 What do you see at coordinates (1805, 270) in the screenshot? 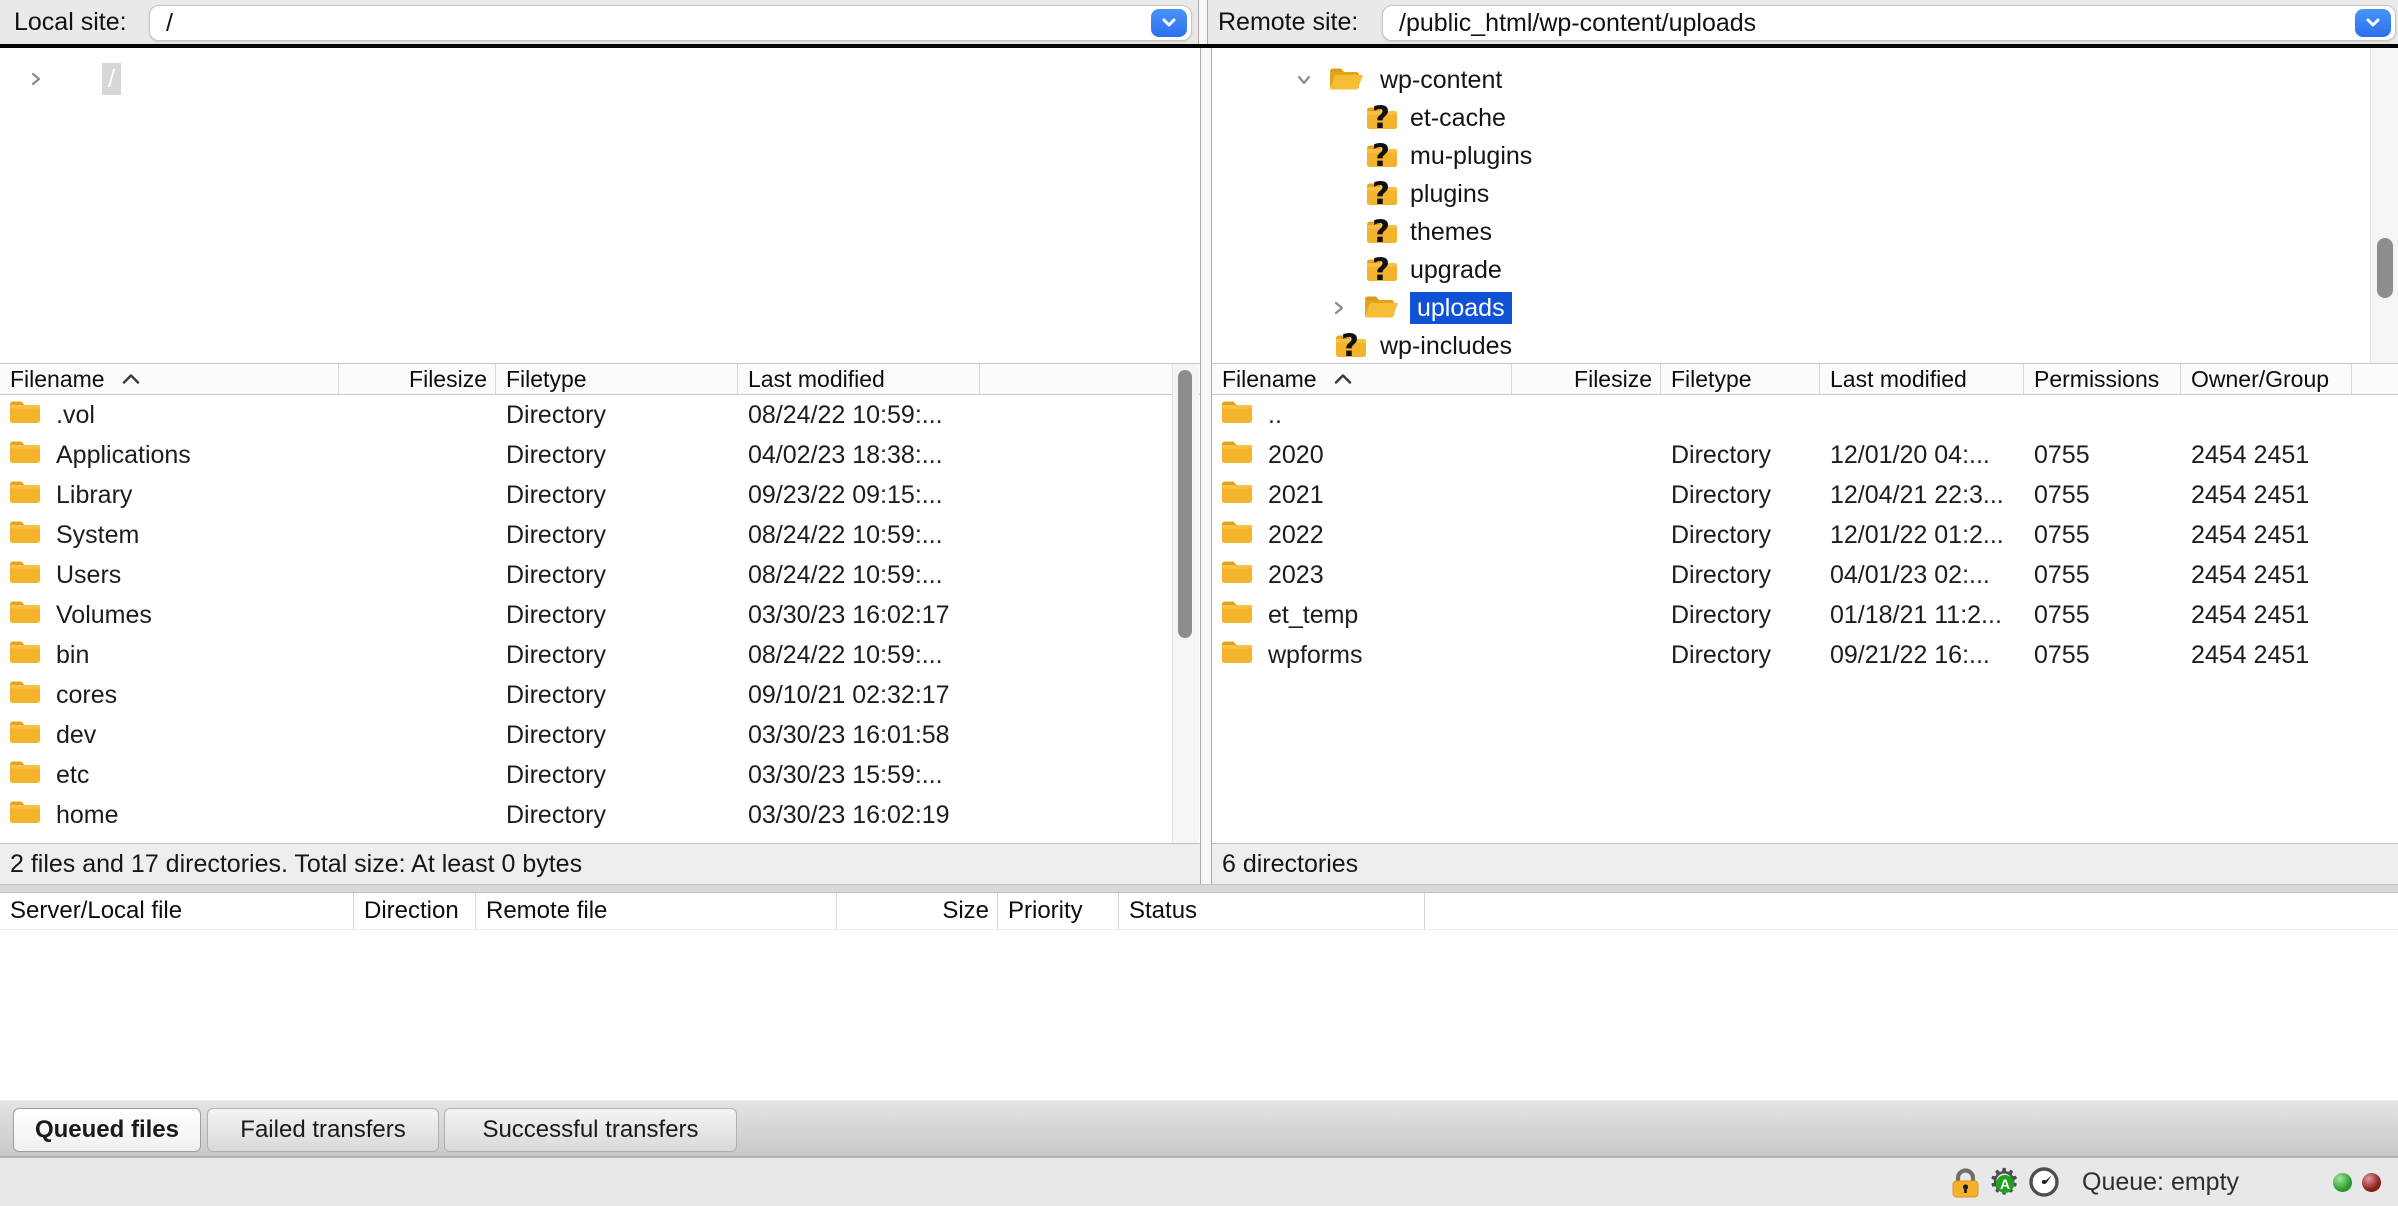
I see `tree-item-upgrade: ? upgrade` at bounding box center [1805, 270].